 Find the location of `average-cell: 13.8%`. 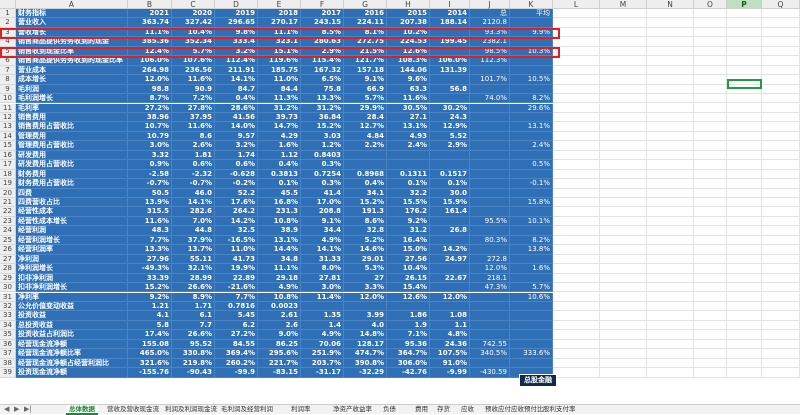

average-cell: 13.8% is located at coordinates (531, 250).